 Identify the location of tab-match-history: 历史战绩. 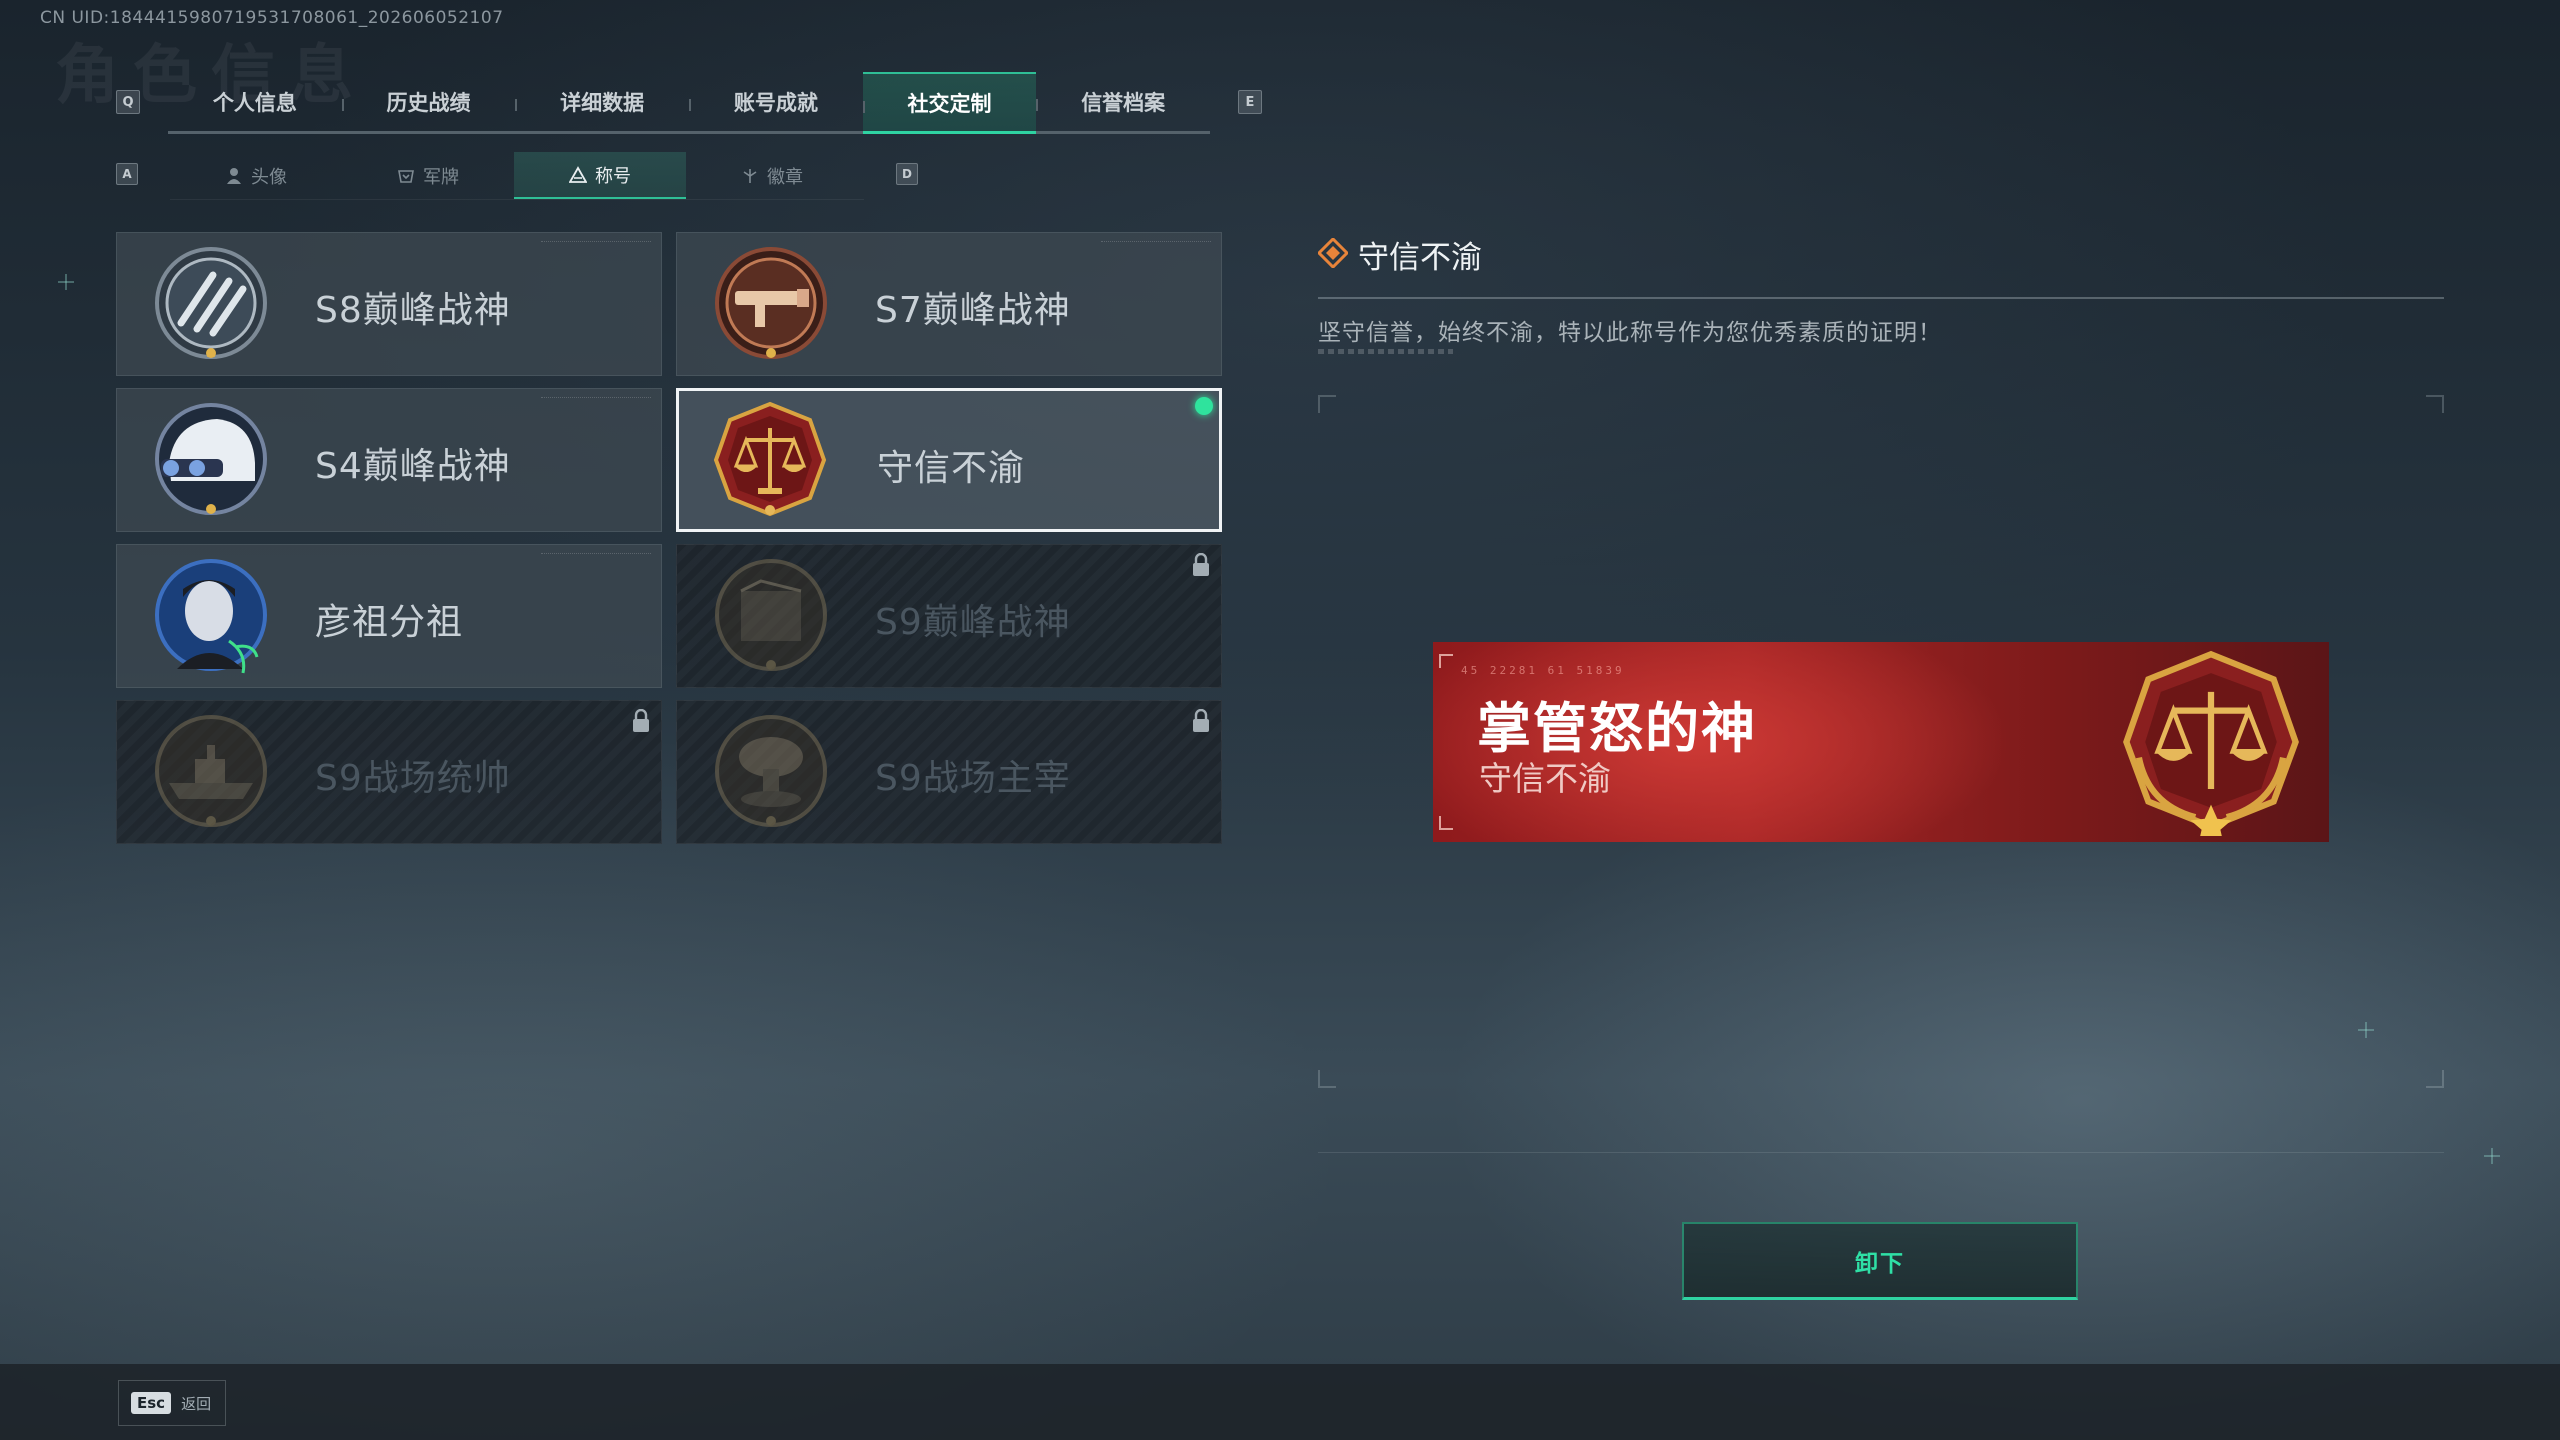
(428, 101).